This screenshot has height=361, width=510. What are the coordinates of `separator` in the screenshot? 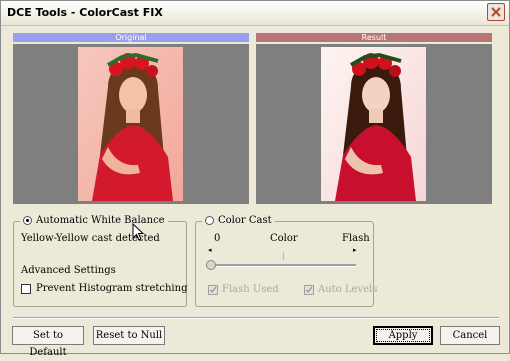 It's located at (256, 318).